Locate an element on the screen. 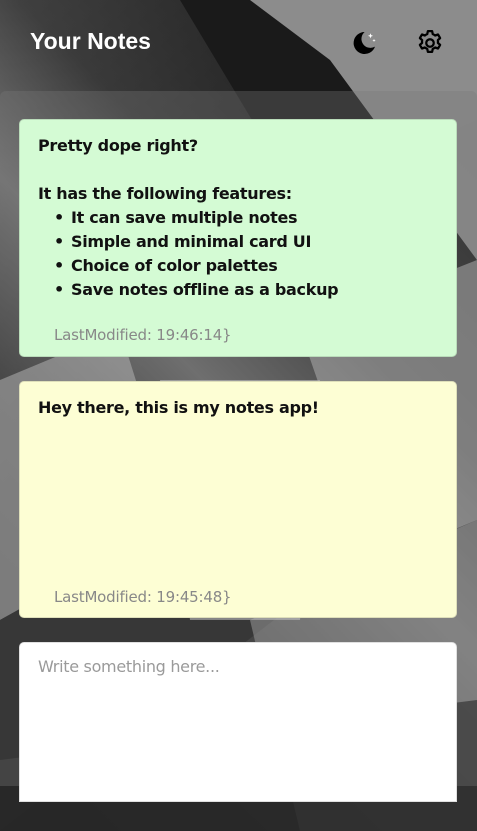  feature-item: Simple and minimal card UI is located at coordinates (246, 242).